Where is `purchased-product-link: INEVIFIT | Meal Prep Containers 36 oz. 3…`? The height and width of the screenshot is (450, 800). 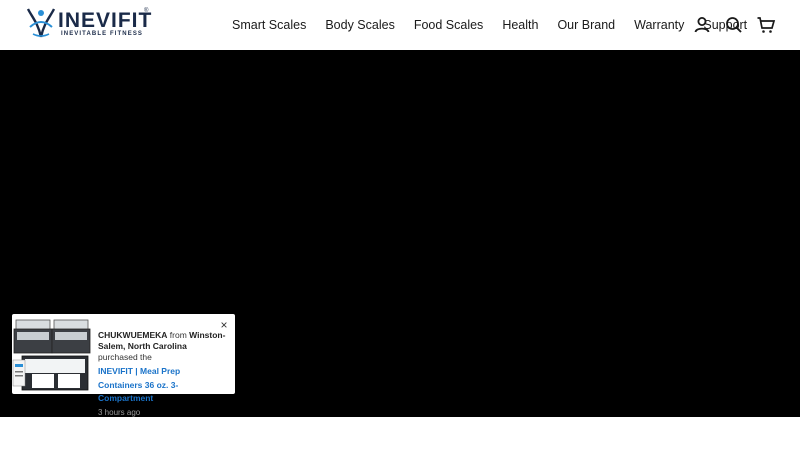
purchased-product-link: INEVIFIT | Meal Prep Containers 36 oz. 3… is located at coordinates (162, 385).